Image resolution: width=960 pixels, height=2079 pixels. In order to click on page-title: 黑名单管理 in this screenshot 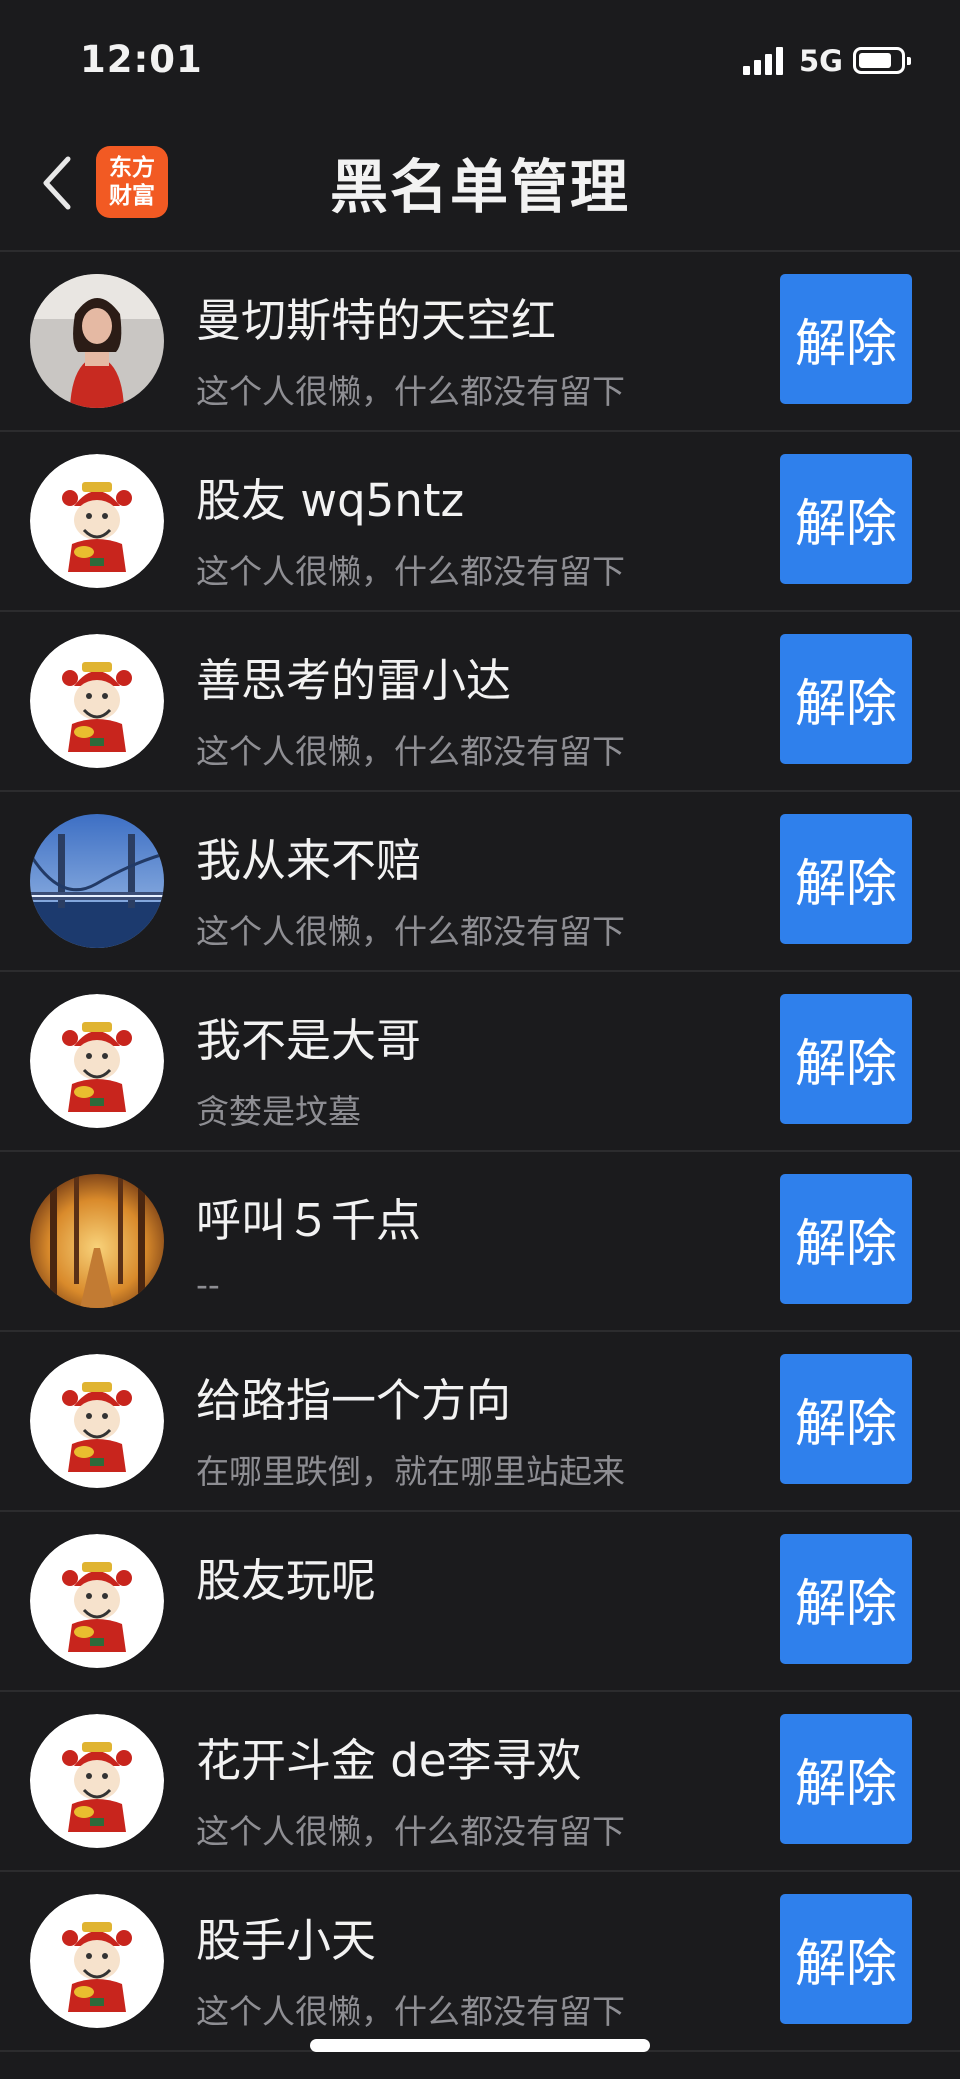, I will do `click(479, 187)`.